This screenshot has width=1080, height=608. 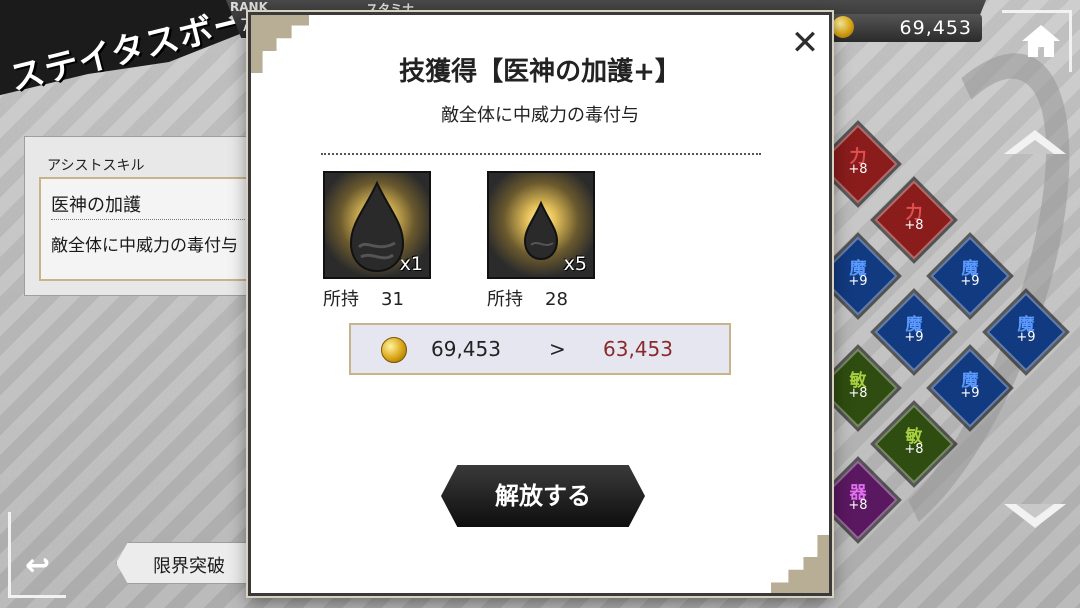 I want to click on coin-counter: 69,453, so click(x=906, y=28).